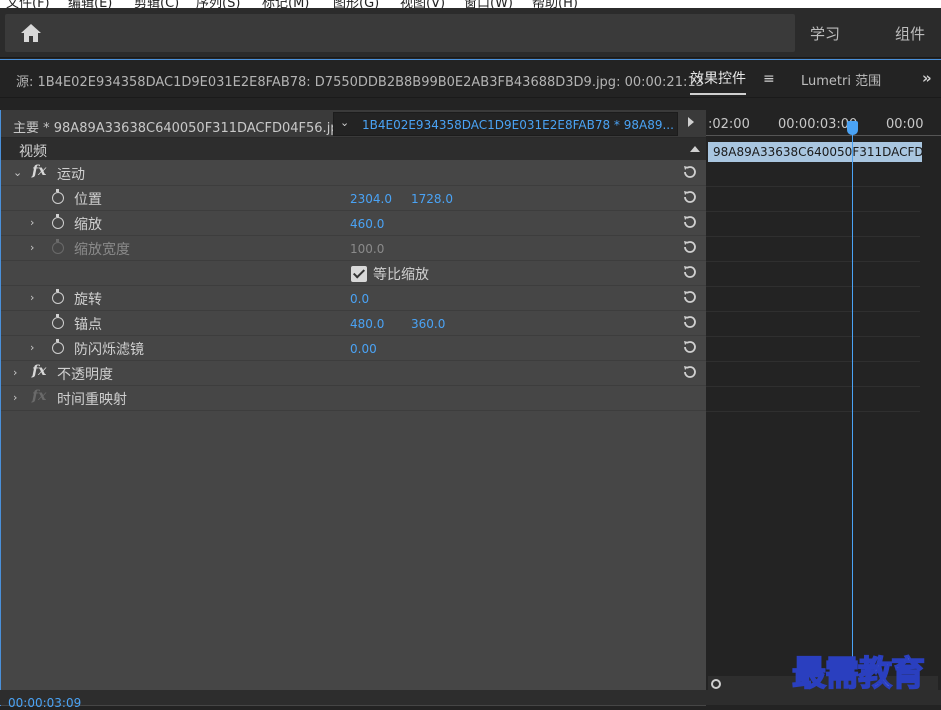 The width and height of the screenshot is (941, 710). I want to click on property-row-scale: › 缩放 460.0, so click(354, 223).